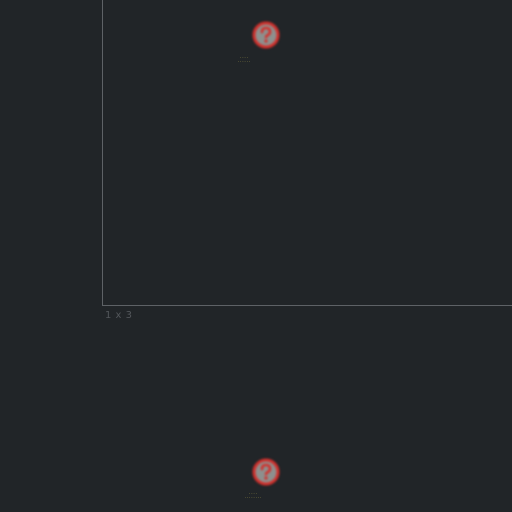  What do you see at coordinates (119, 315) in the screenshot?
I see `grid-cell-label: 1 x 3` at bounding box center [119, 315].